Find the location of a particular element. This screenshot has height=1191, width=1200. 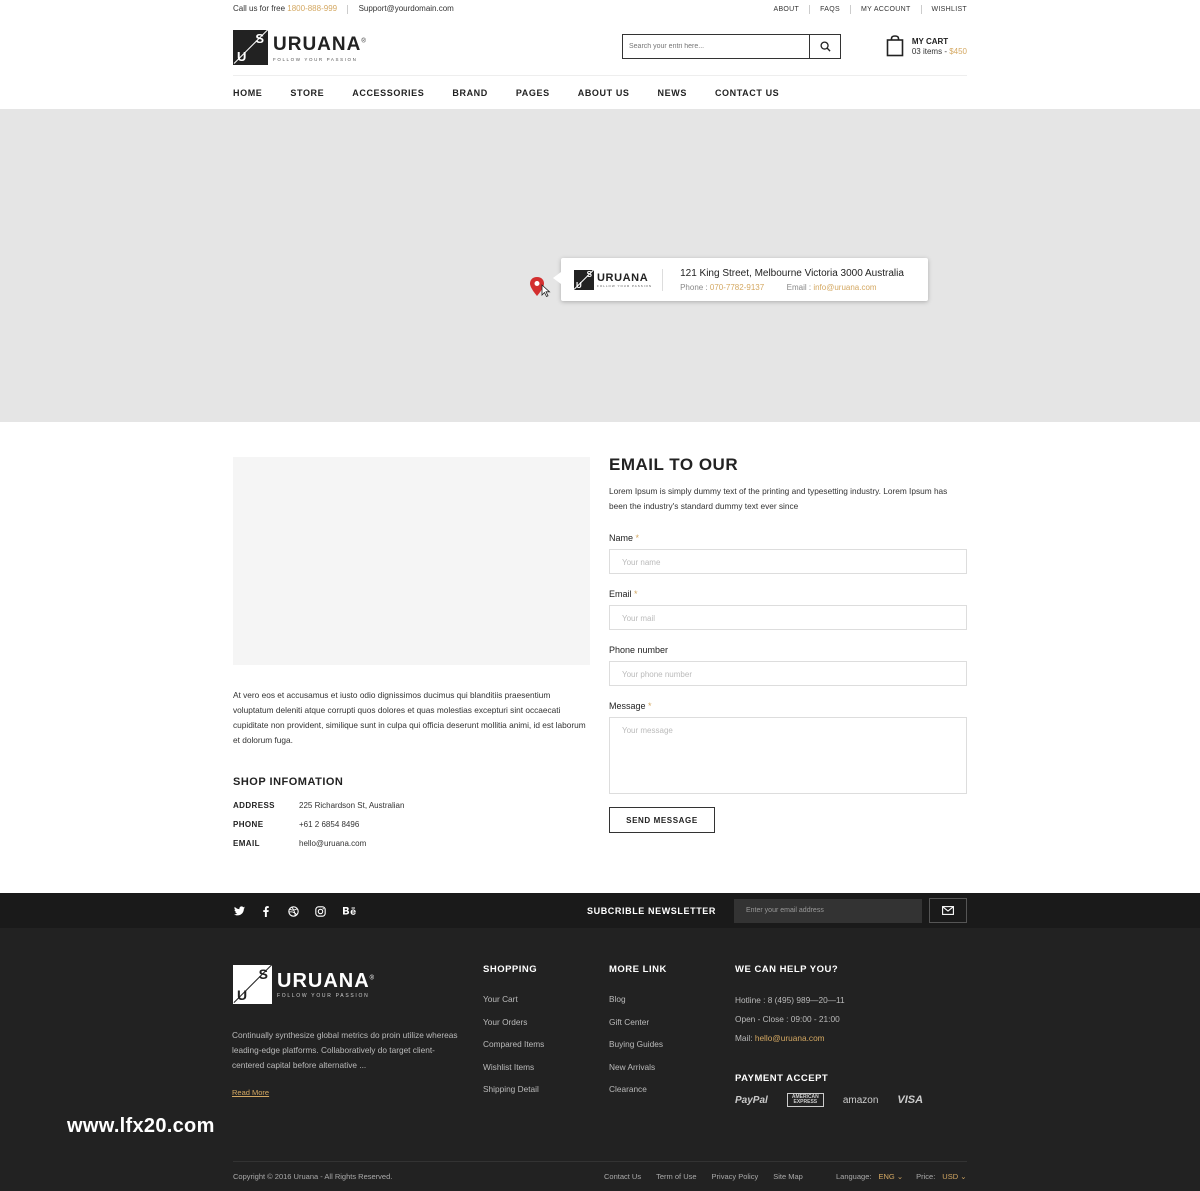

top-link-about: ABOUT is located at coordinates (786, 9).